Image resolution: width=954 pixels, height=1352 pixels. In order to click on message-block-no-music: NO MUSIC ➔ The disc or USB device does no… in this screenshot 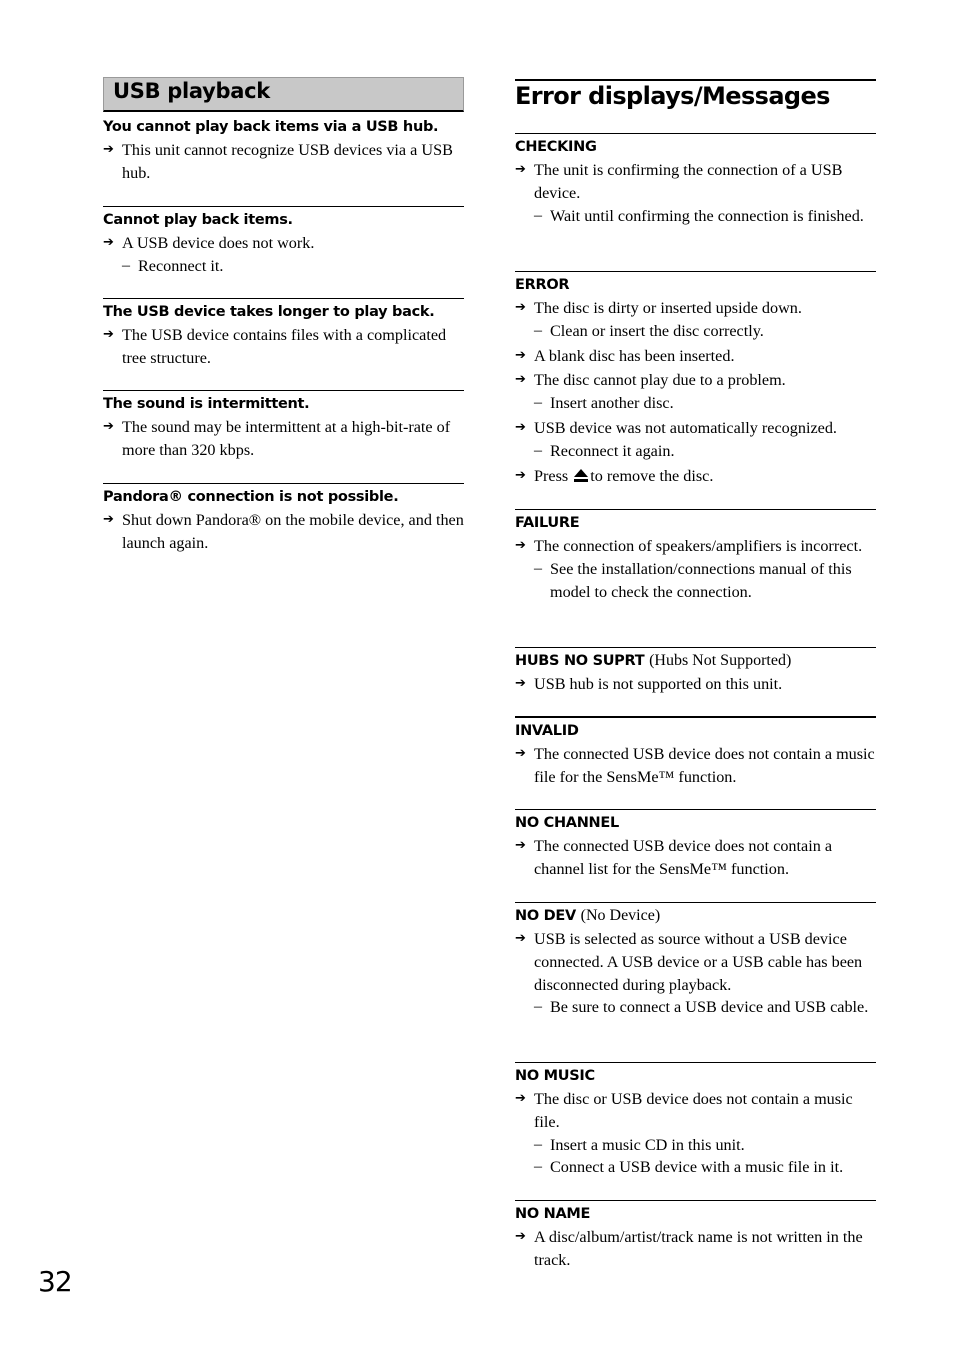, I will do `click(695, 1120)`.